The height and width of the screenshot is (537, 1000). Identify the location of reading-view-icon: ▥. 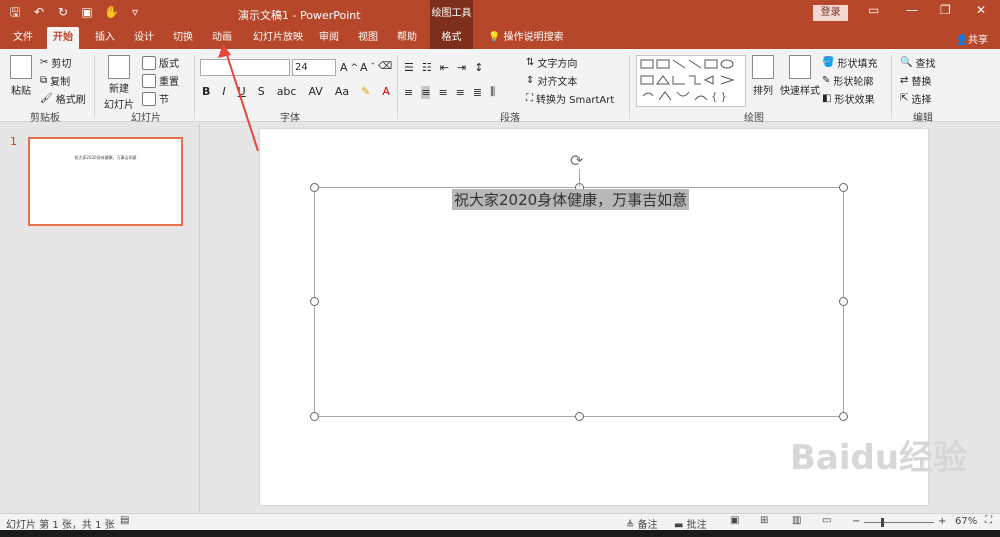
(796, 520).